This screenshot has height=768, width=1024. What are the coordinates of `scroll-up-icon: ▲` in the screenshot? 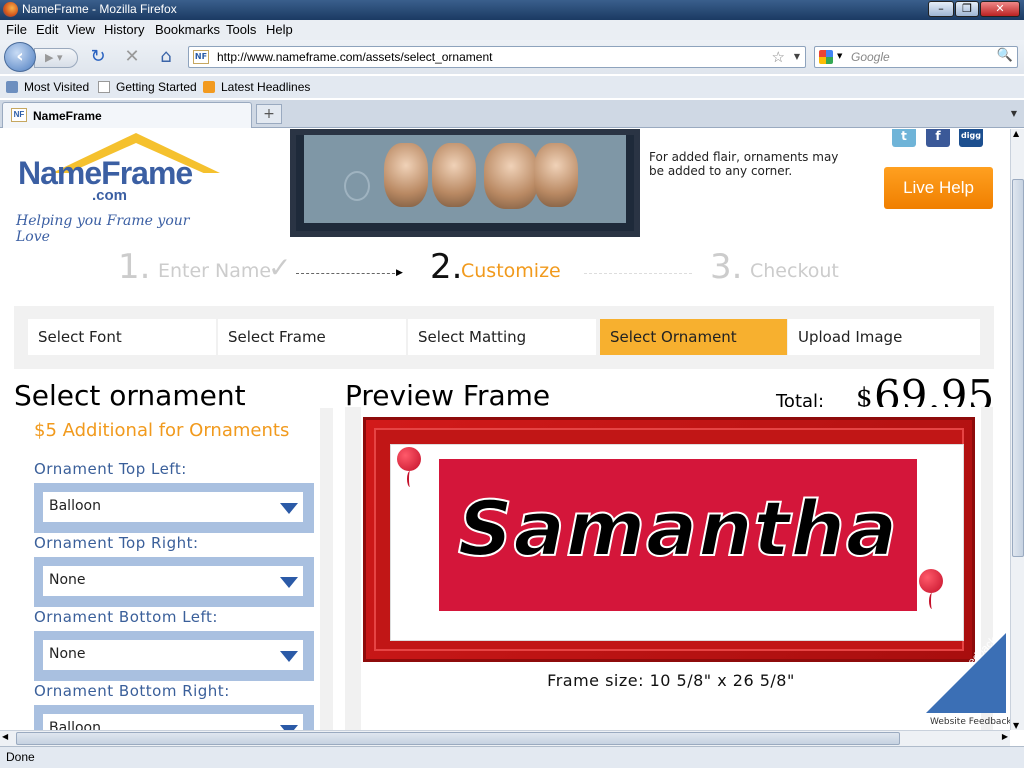 It's located at (1016, 133).